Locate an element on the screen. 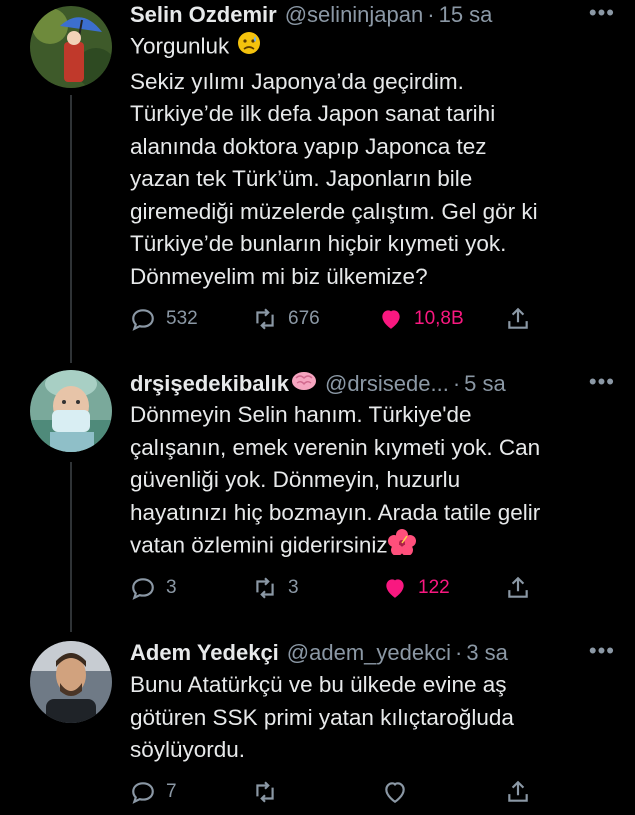 This screenshot has height=815, width=635. tweet-line: söylüyordu. is located at coordinates (188, 749).